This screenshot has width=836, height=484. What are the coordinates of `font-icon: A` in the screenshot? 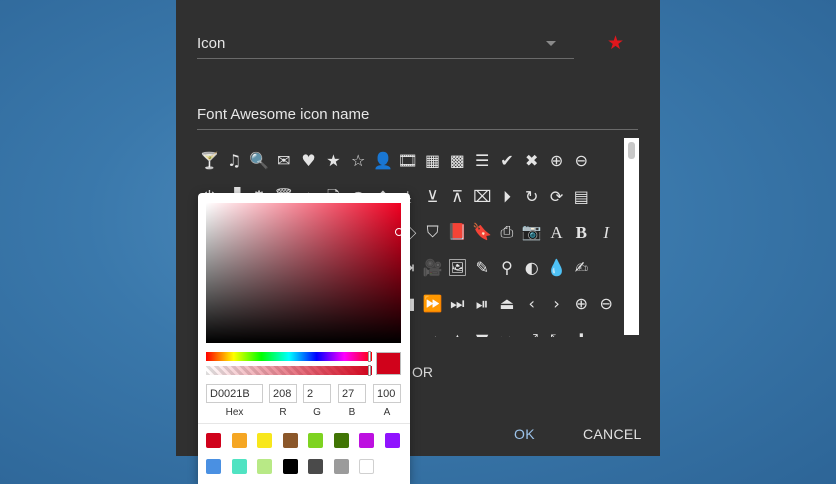 It's located at (556, 233).